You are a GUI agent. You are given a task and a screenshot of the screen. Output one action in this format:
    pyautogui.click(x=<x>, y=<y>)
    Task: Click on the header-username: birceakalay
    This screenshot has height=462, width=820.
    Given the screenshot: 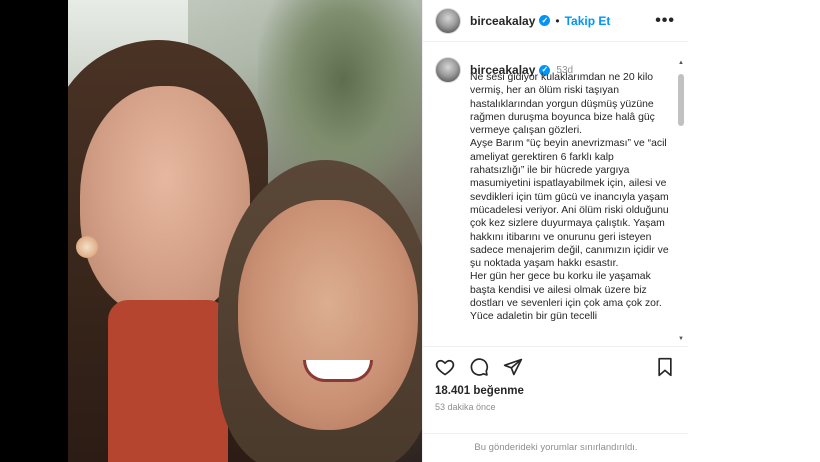 What is the action you would take?
    pyautogui.click(x=502, y=21)
    